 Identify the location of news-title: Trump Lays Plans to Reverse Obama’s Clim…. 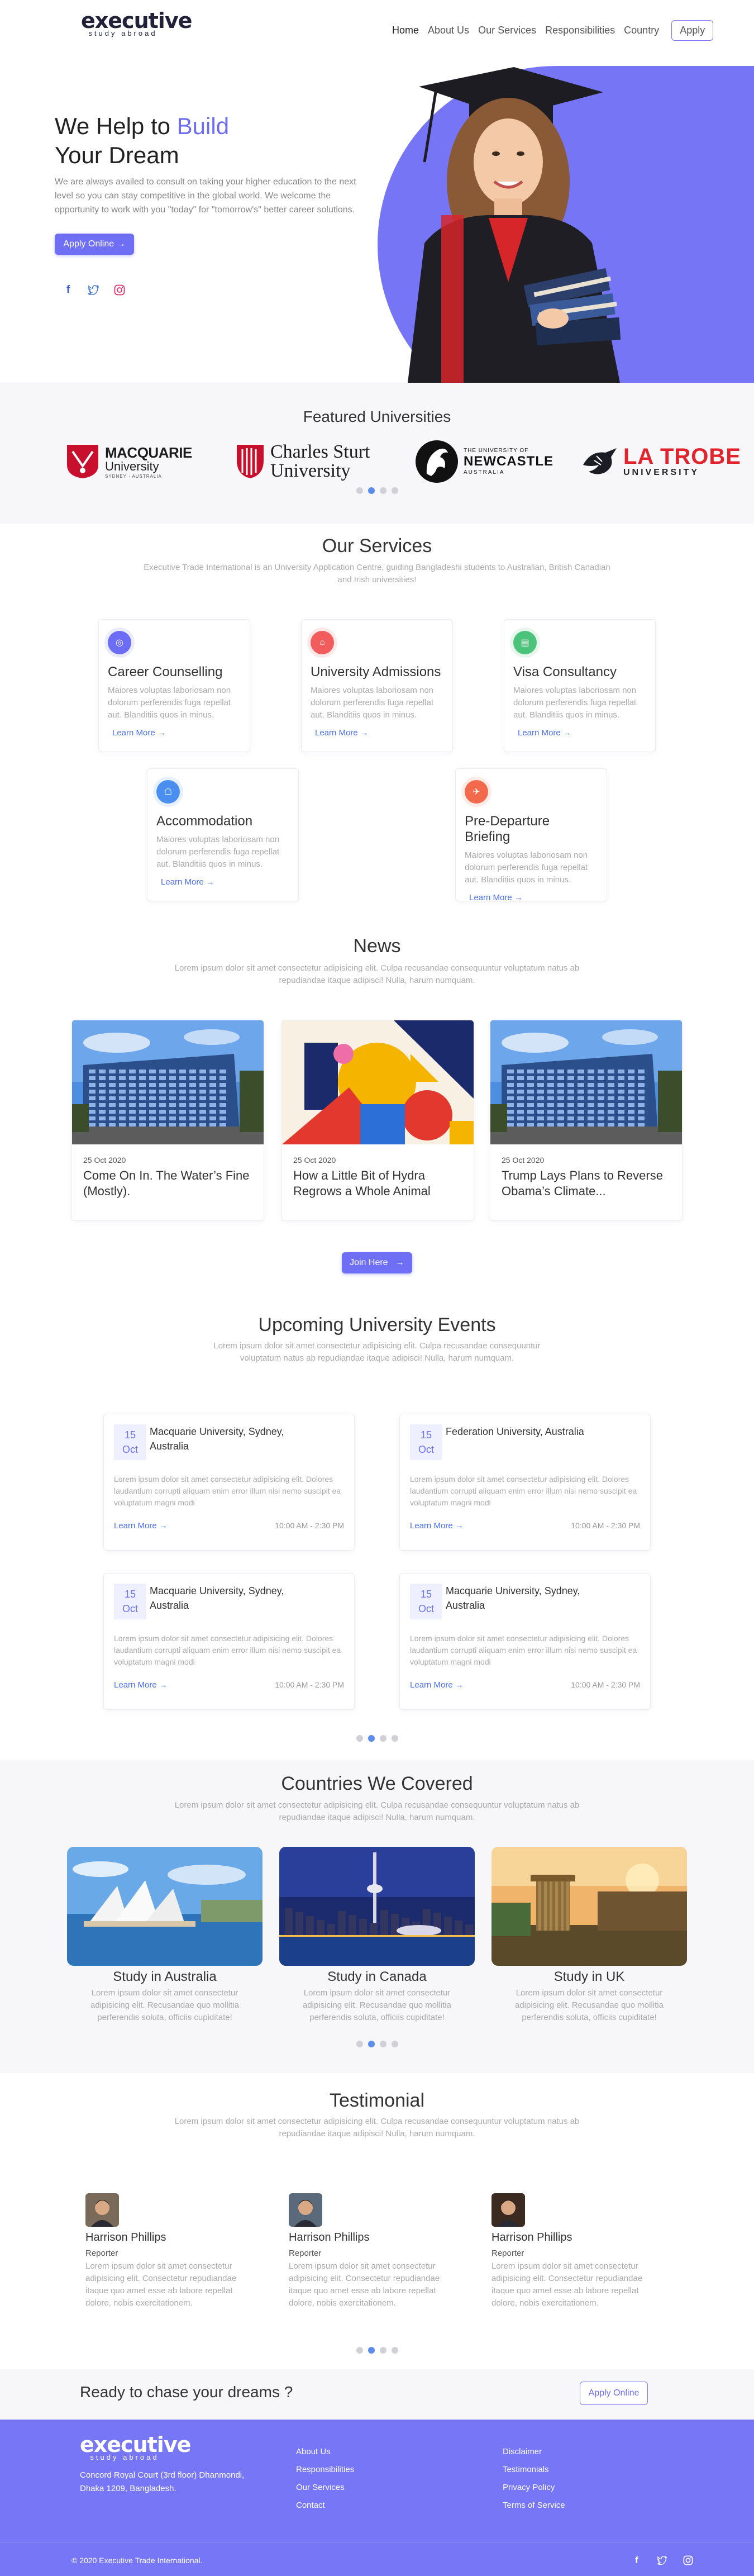
(587, 1184).